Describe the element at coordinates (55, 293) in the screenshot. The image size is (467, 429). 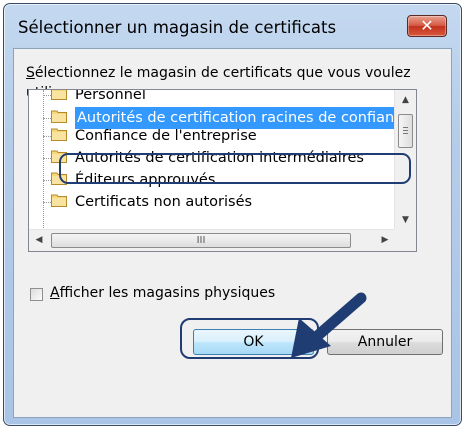
I see `checkbox-access-key: A` at that location.